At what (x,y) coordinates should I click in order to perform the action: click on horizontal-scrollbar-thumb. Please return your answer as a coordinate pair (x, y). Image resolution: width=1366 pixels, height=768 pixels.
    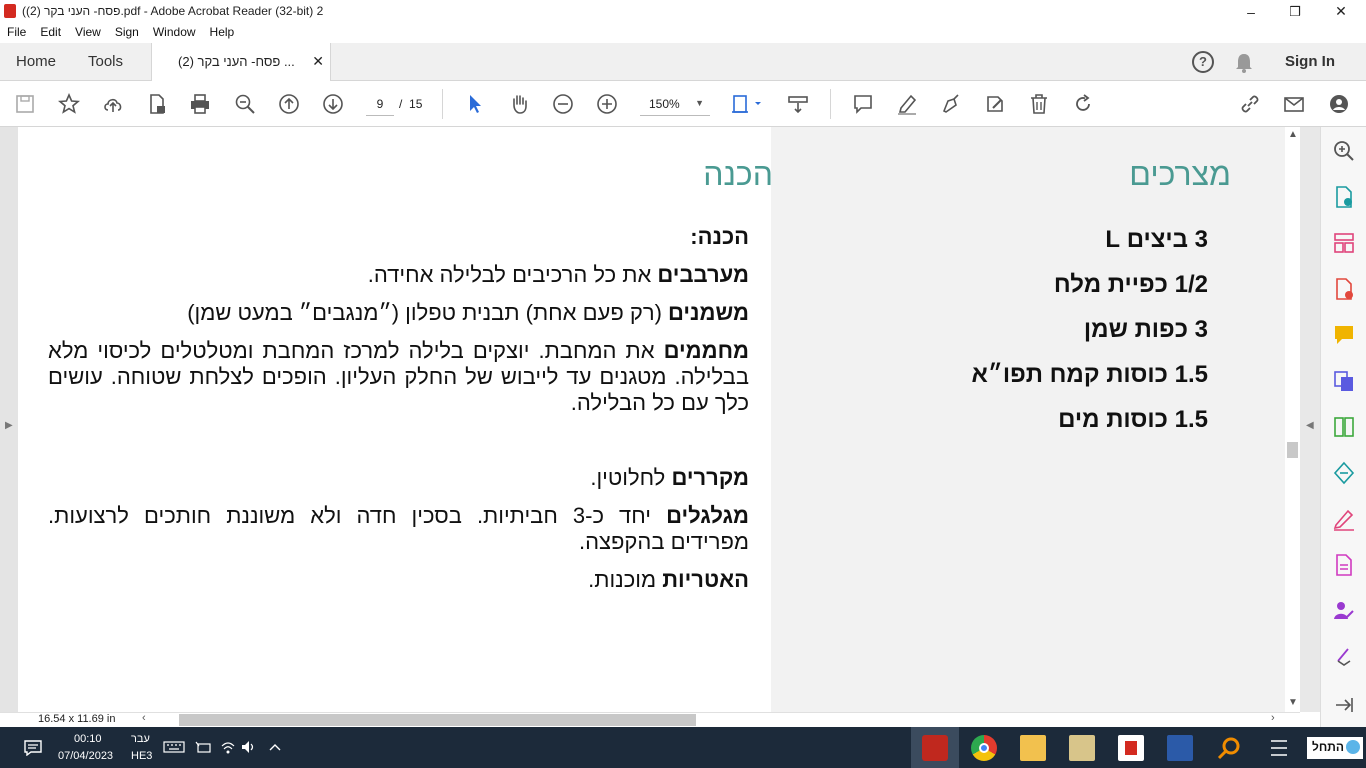
    Looking at the image, I should click on (437, 720).